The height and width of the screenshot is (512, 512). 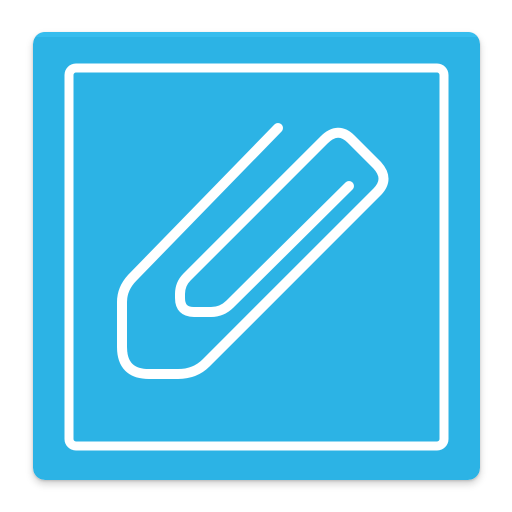 I want to click on icon-top-highlight, so click(x=256, y=34).